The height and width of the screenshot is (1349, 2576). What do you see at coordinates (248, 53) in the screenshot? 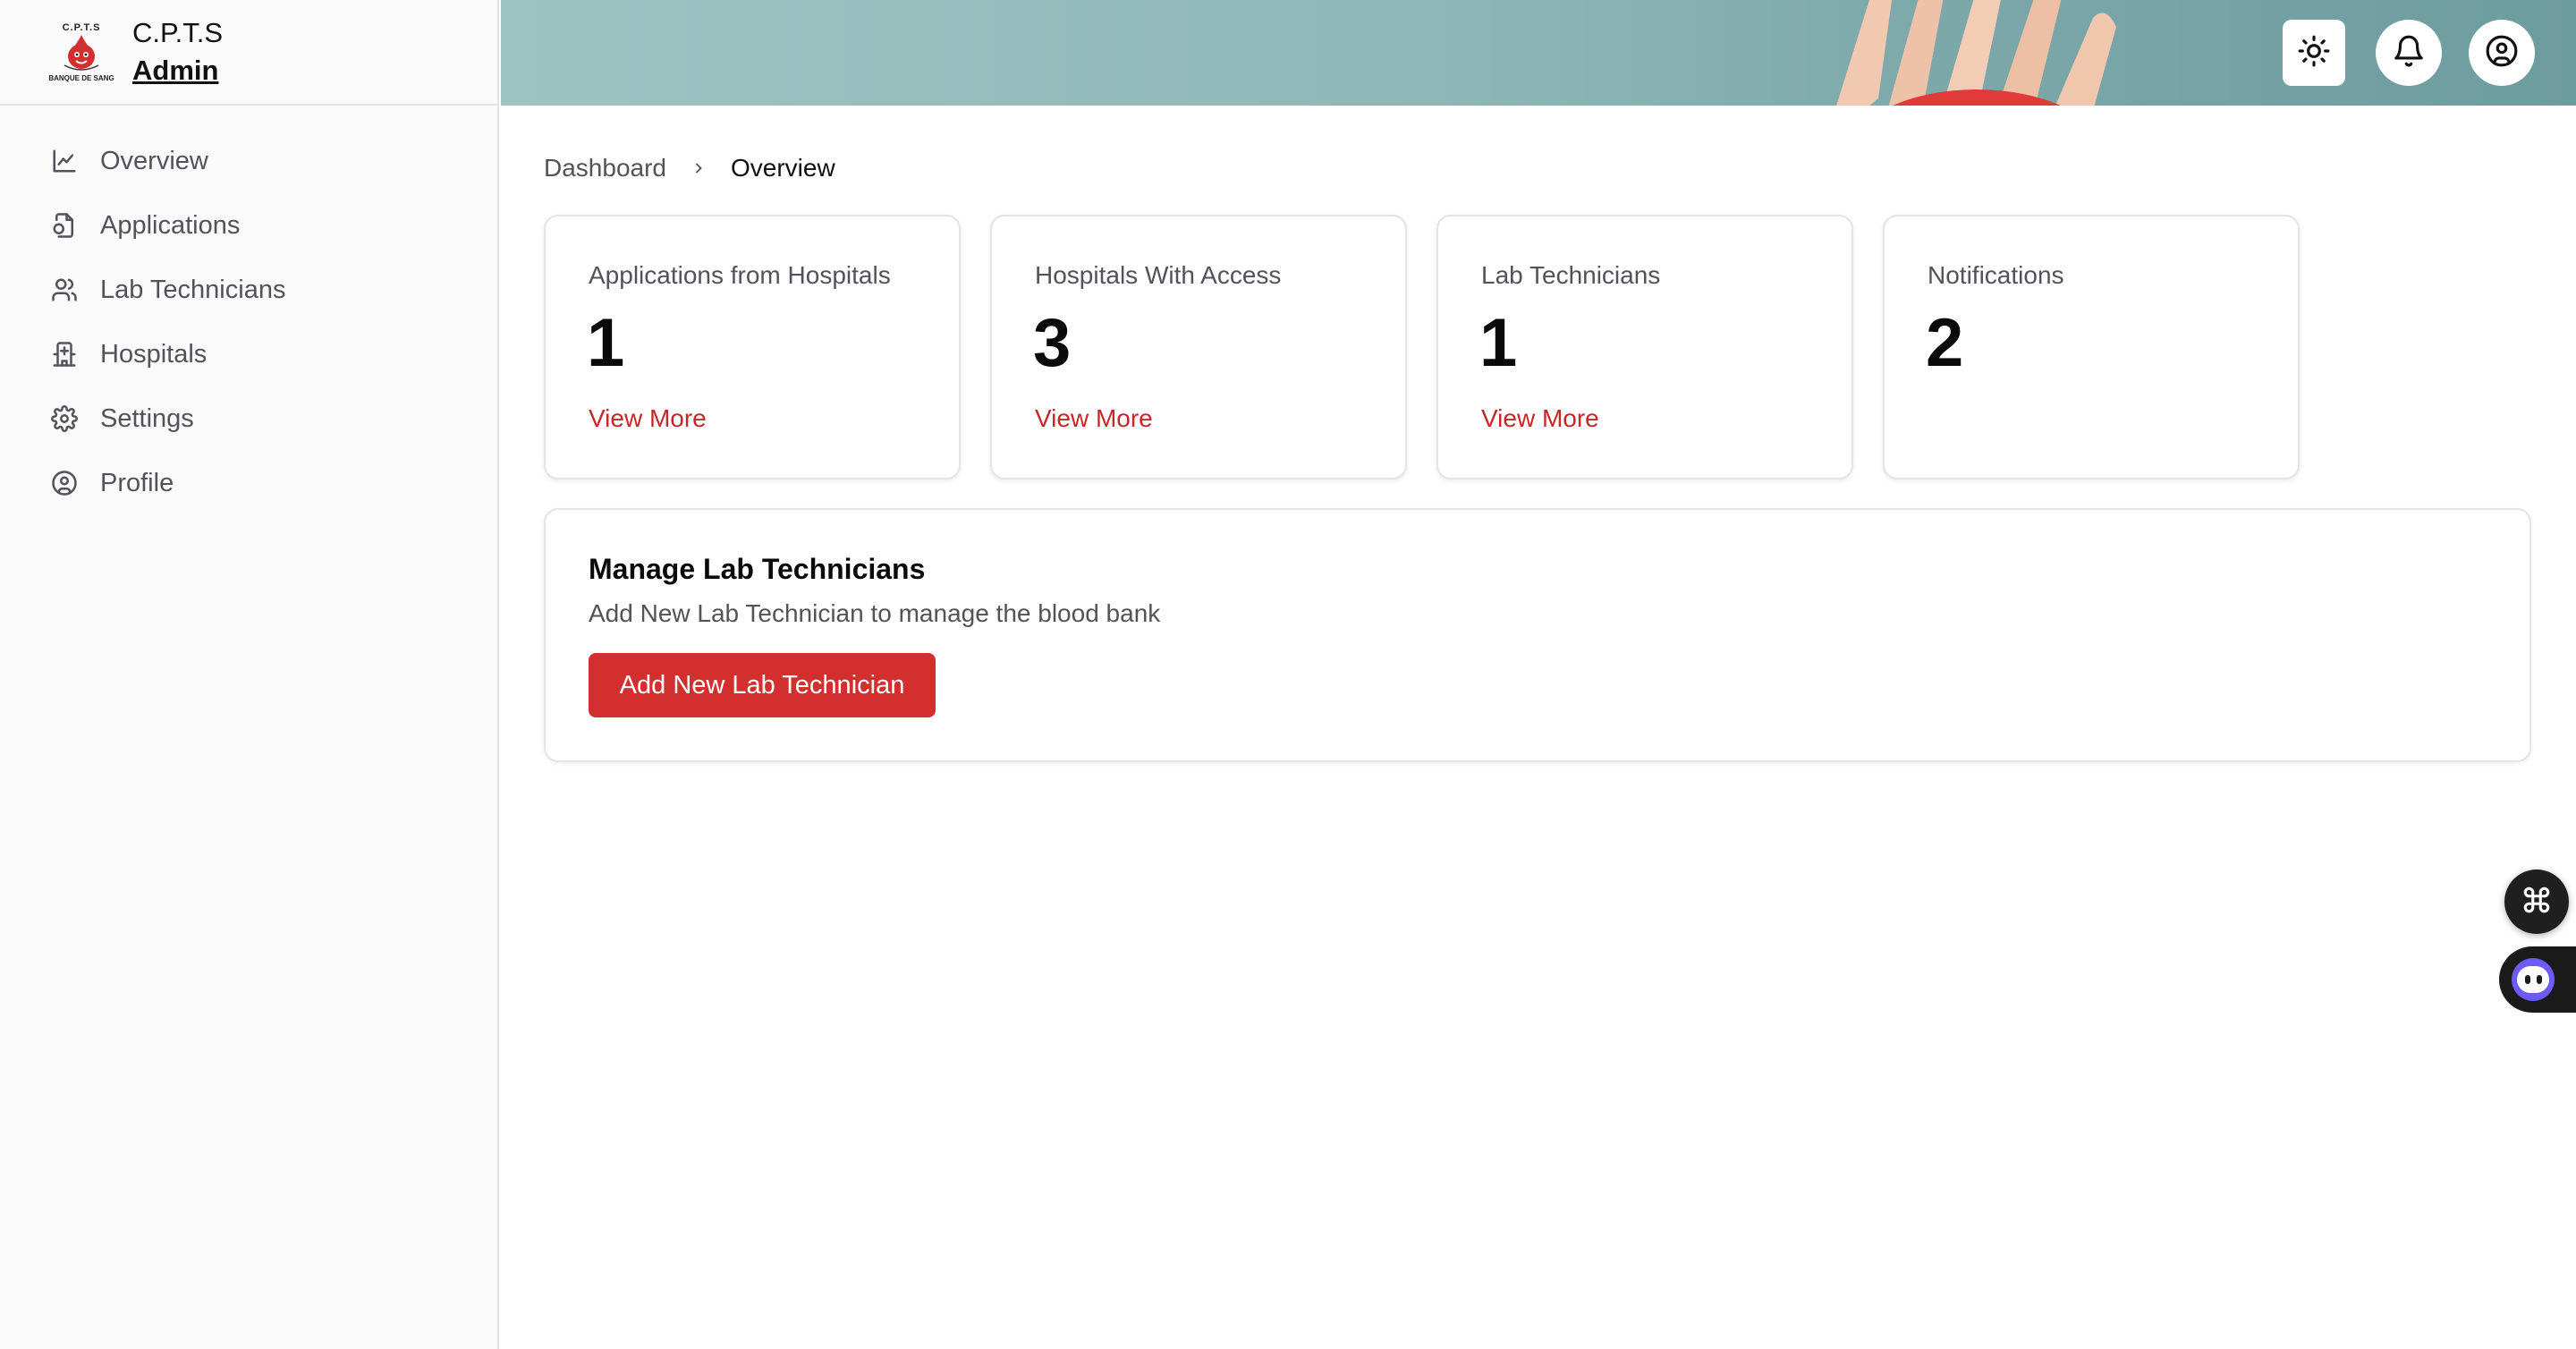
I see `brand: C.P.T.S BANQUE DE SANG C.P.T.S Admin` at bounding box center [248, 53].